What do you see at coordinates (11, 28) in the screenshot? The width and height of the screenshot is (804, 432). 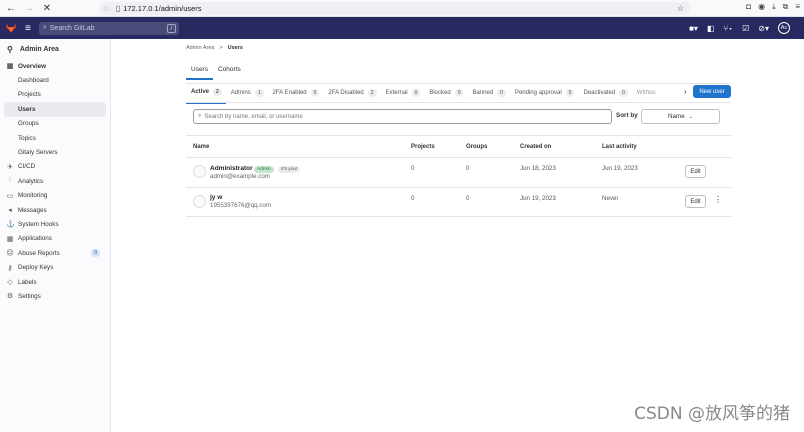 I see `gitlab-logo-icon` at bounding box center [11, 28].